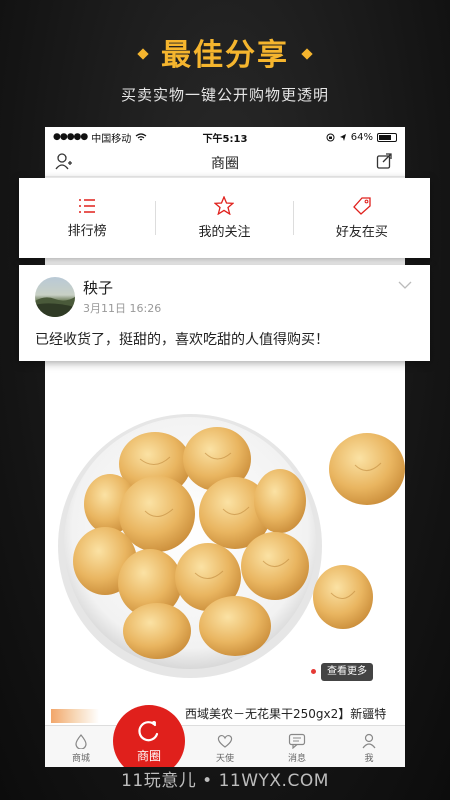 This screenshot has width=450, height=800. What do you see at coordinates (224, 232) in the screenshot?
I see `tab-label: 我的关注` at bounding box center [224, 232].